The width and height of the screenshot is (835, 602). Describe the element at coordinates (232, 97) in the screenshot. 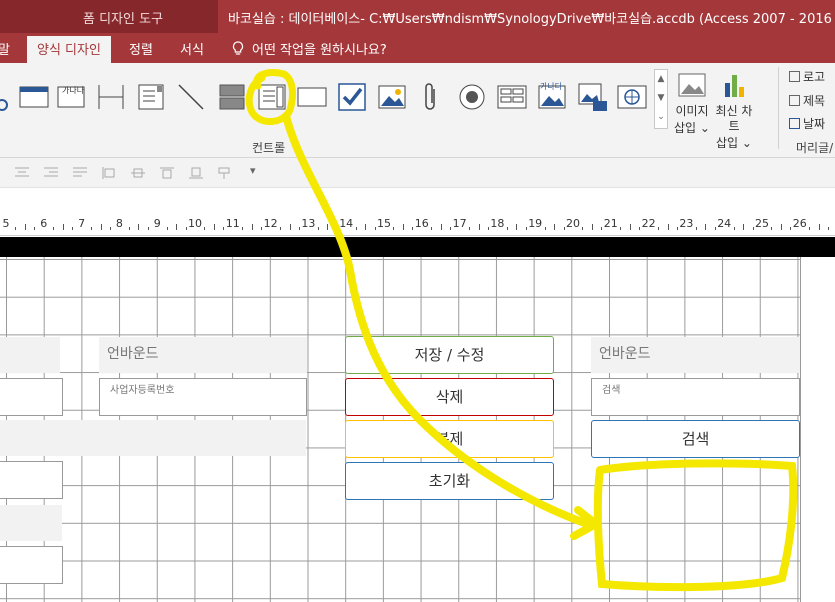

I see `toggle-button-icon` at that location.